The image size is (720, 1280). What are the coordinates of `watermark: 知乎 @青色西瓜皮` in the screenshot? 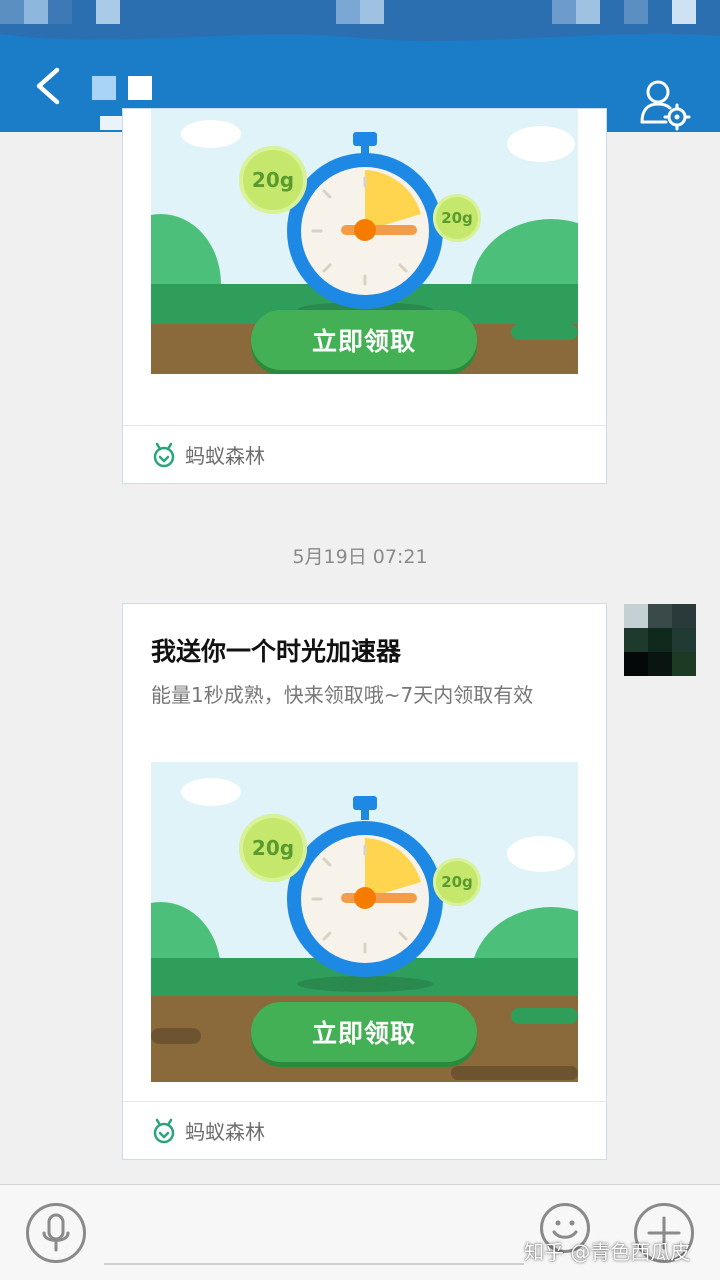 It's located at (607, 1252).